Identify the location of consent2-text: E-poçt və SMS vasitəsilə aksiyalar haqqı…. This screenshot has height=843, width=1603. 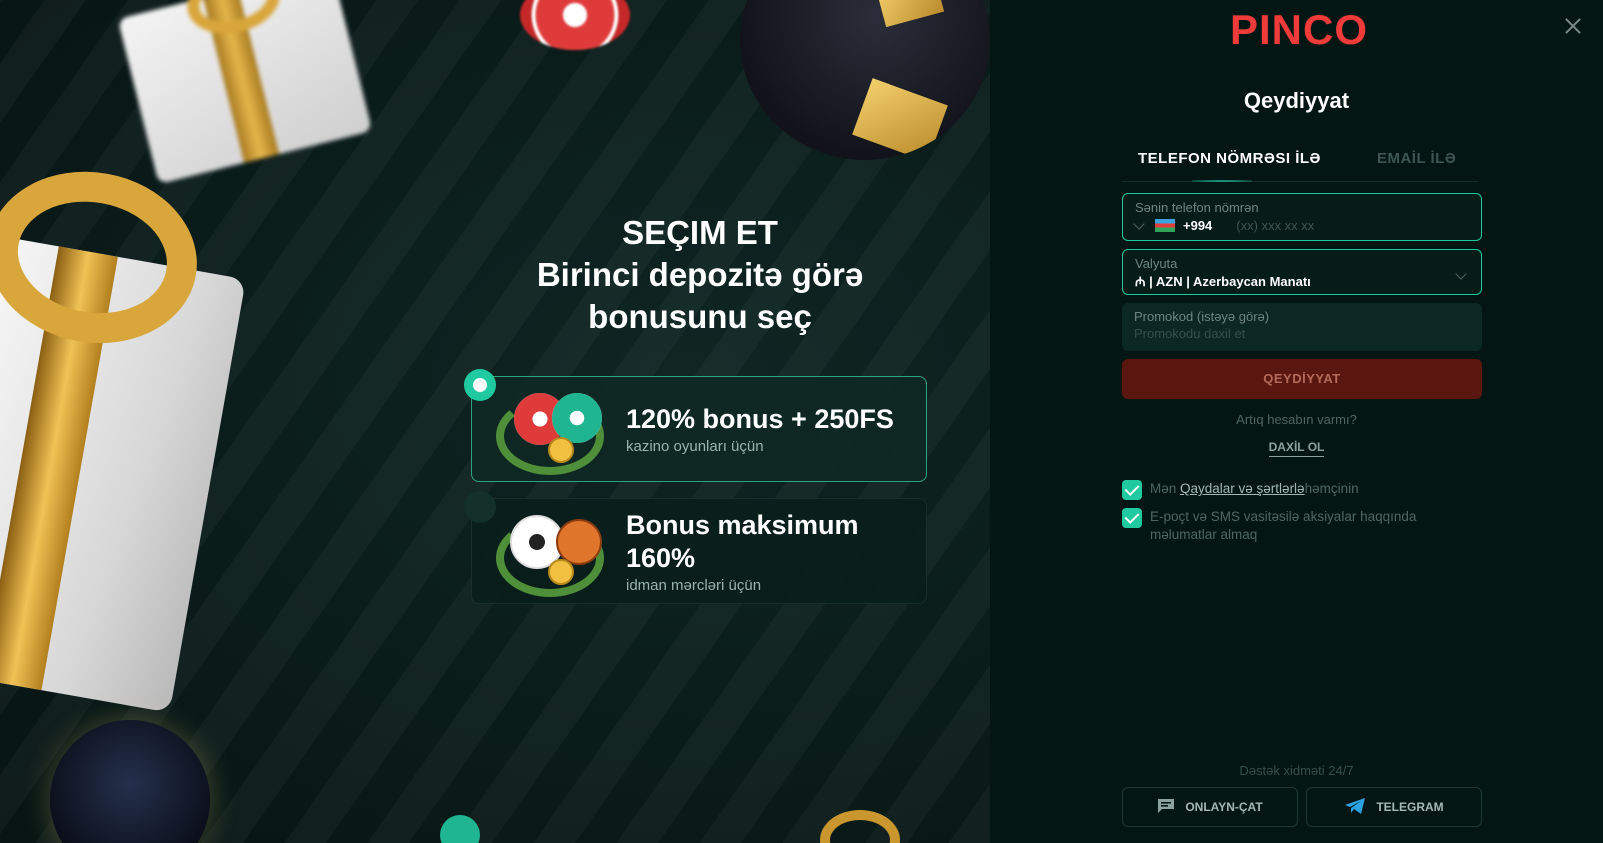
(1283, 525).